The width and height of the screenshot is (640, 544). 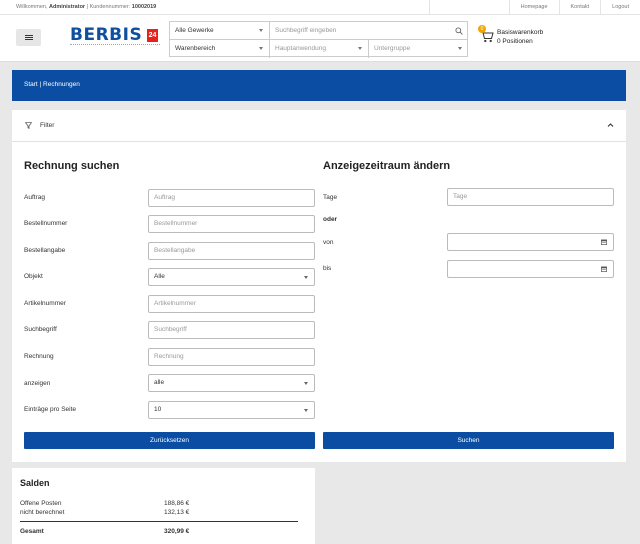 What do you see at coordinates (327, 268) in the screenshot?
I see `to-label: bis` at bounding box center [327, 268].